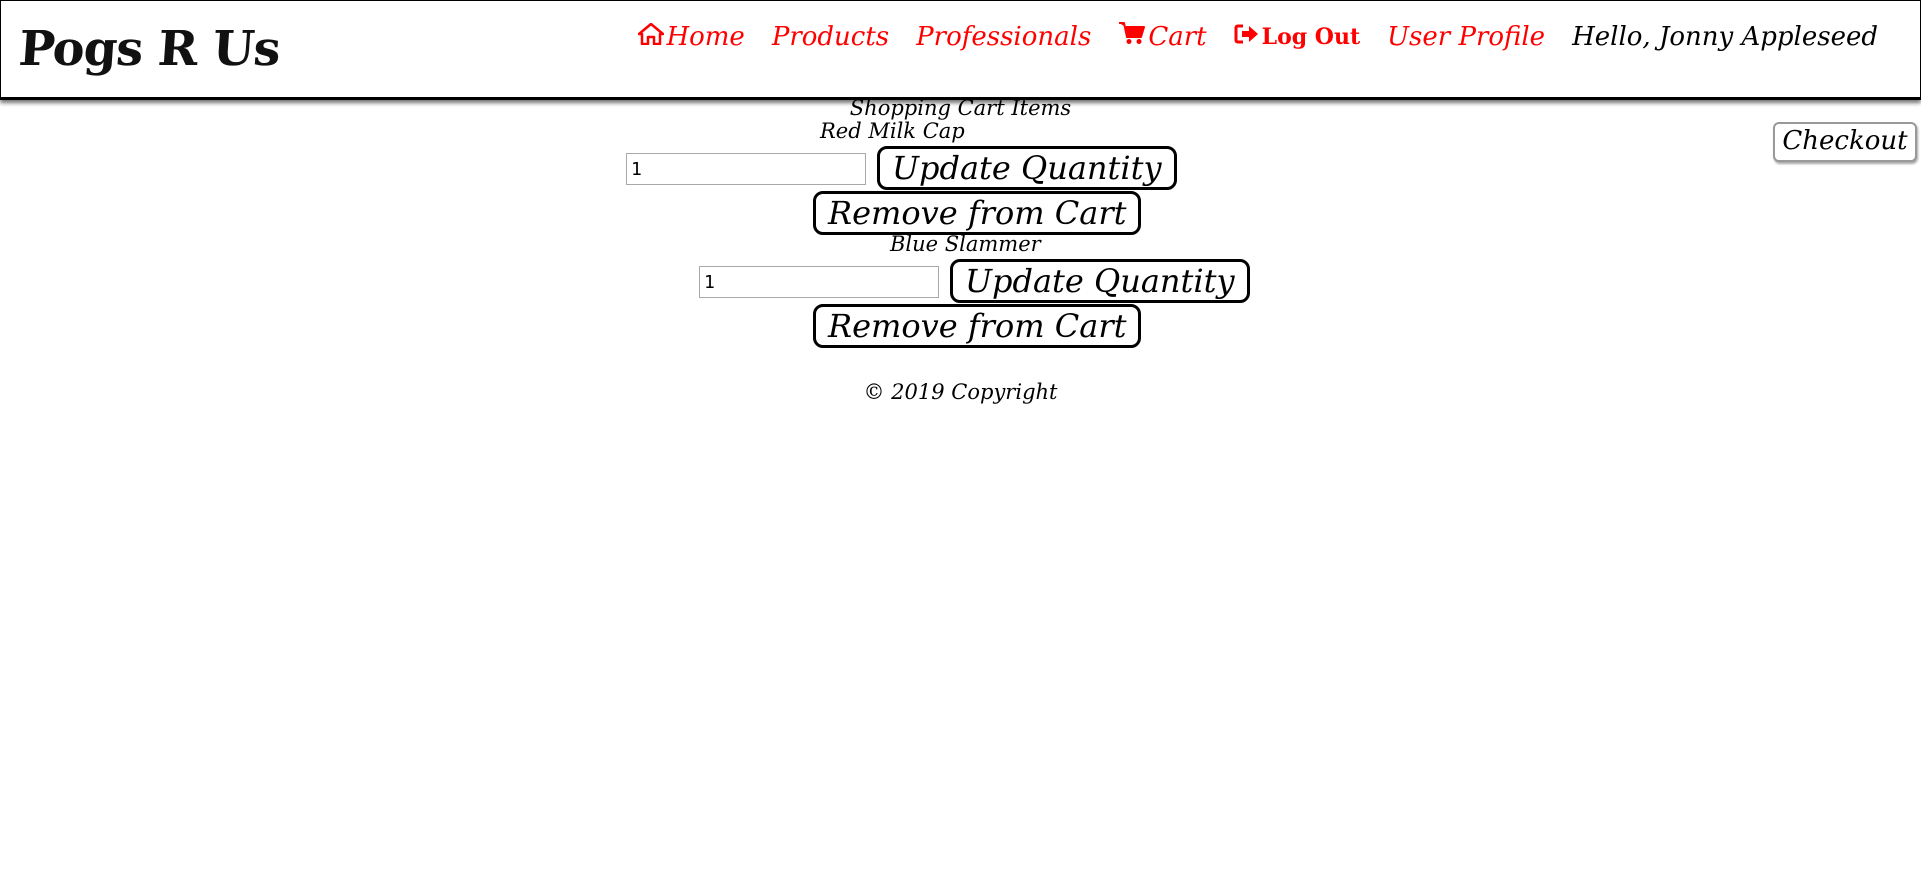  Describe the element at coordinates (965, 244) in the screenshot. I see `cart-item-name: Blue Slammer` at that location.